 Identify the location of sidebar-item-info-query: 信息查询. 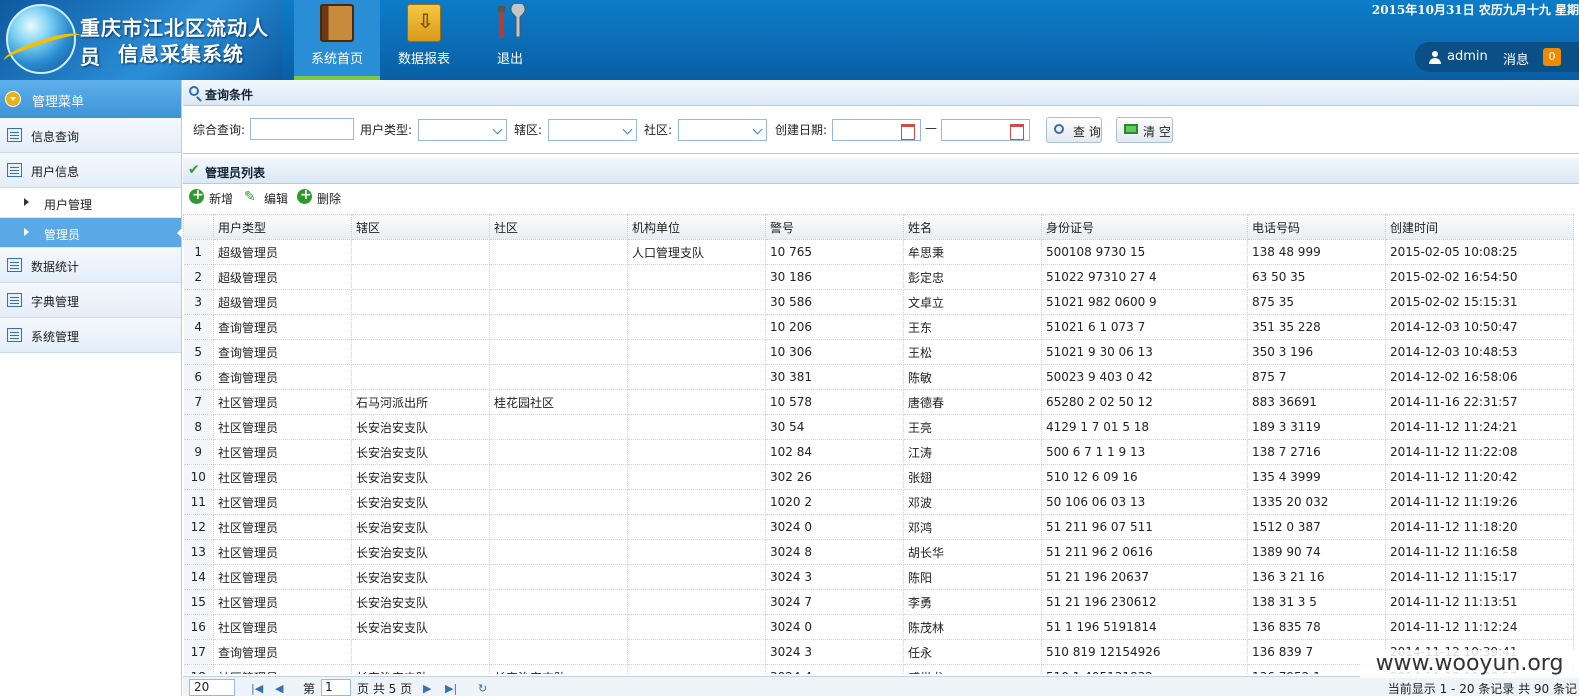
(90, 135).